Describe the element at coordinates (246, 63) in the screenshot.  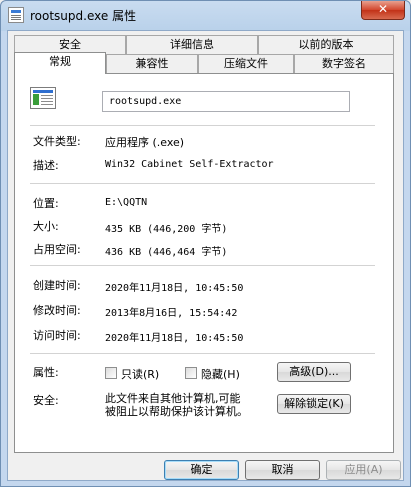
I see `tab-archive: 压缩文件` at that location.